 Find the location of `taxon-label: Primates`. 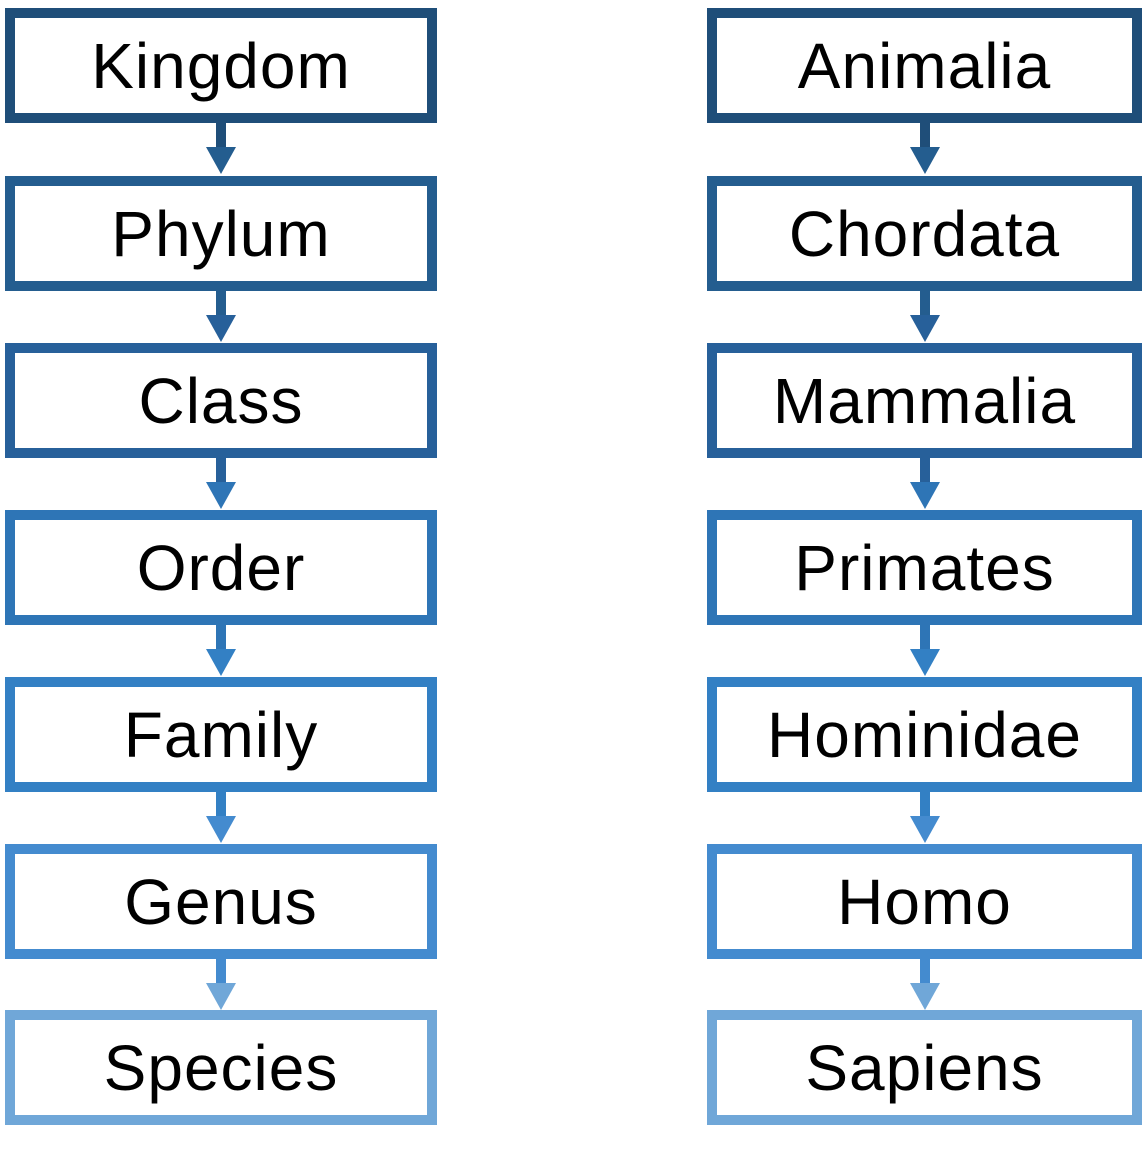

taxon-label: Primates is located at coordinates (924, 567).